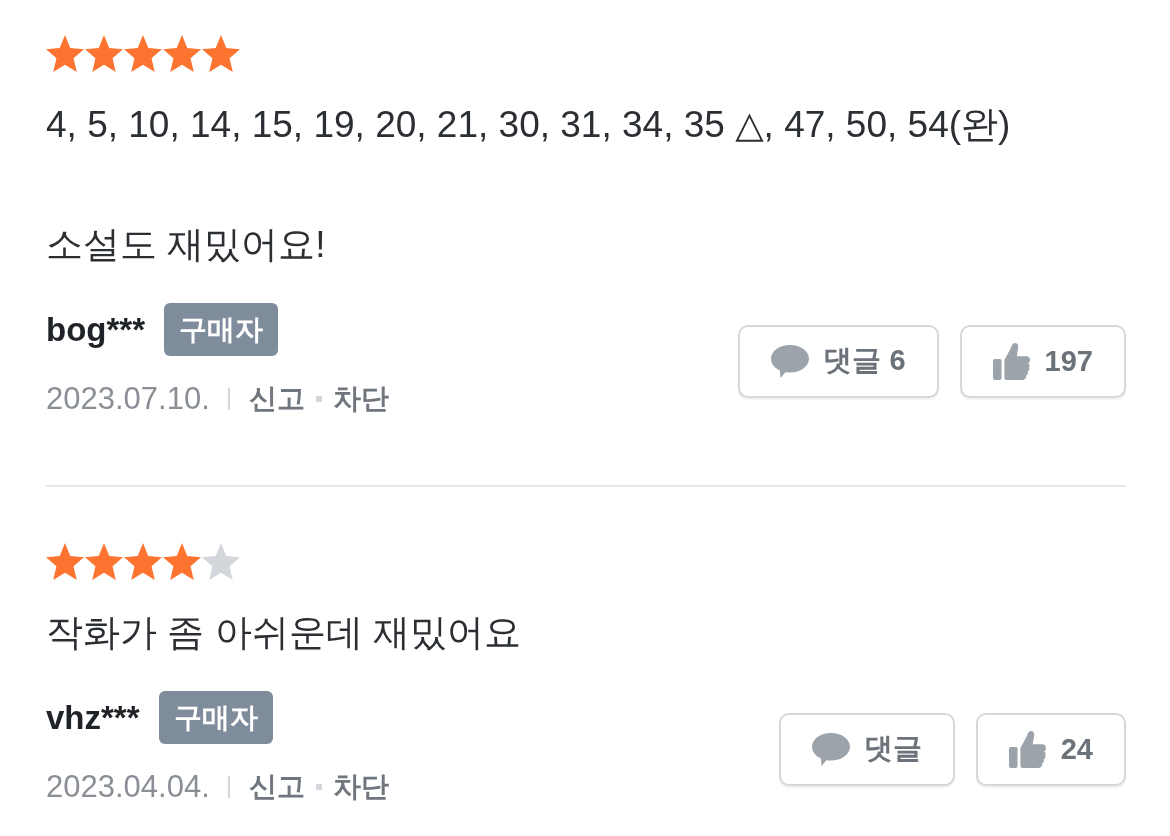 The width and height of the screenshot is (1170, 836). I want to click on like-button: 24, so click(1050, 749).